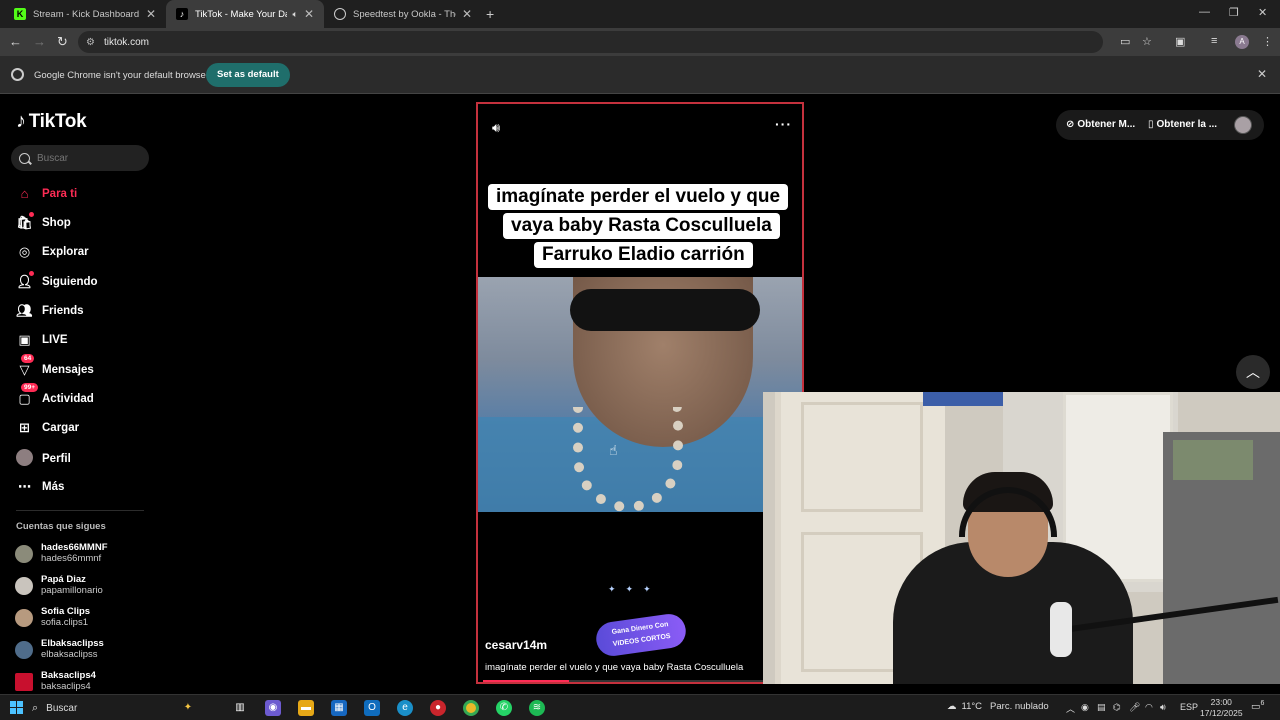 The width and height of the screenshot is (1280, 720). I want to click on app-icon: ●, so click(438, 708).